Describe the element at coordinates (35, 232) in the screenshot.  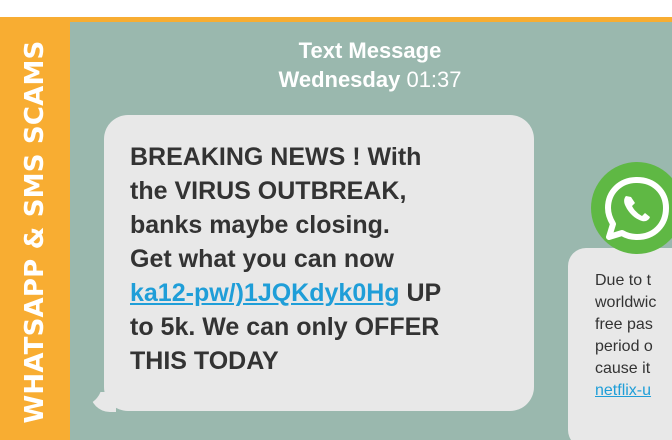
I see `side-label: WHATSAPP & SMS SCAMS` at that location.